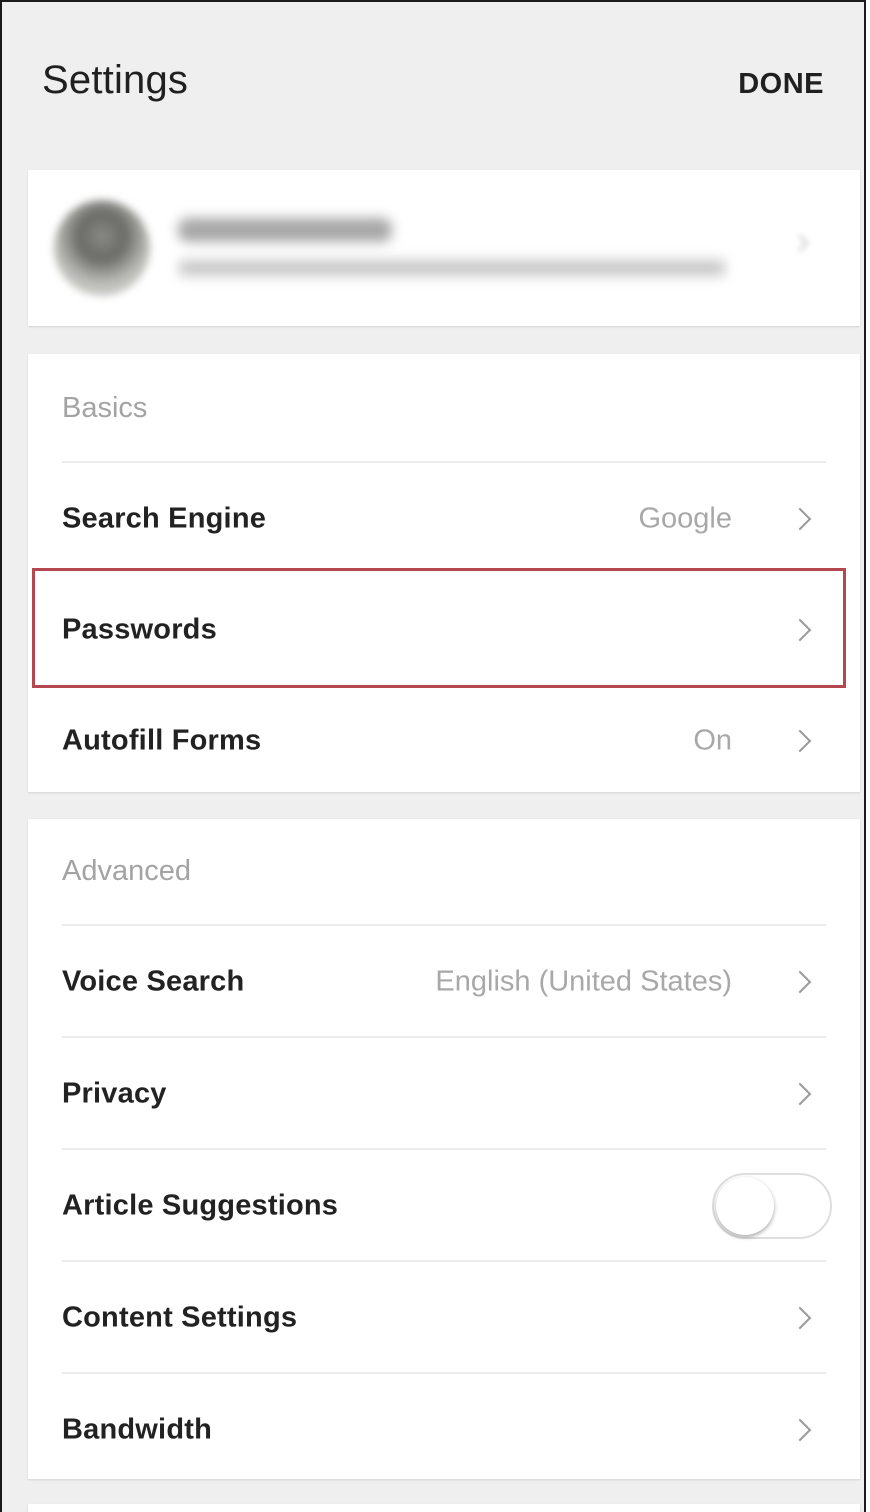  What do you see at coordinates (452, 268) in the screenshot?
I see `account-email-blurred` at bounding box center [452, 268].